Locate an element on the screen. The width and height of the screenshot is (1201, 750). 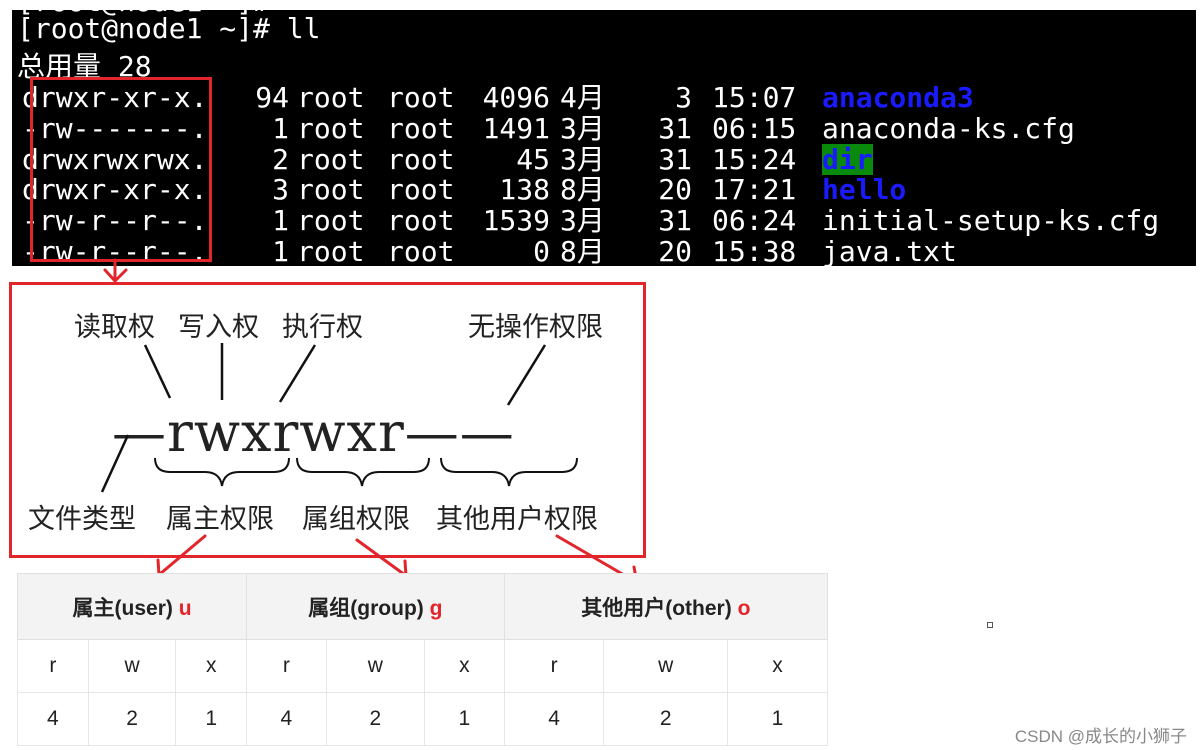
other-permission-label: 其他用户权限 is located at coordinates (517, 519).